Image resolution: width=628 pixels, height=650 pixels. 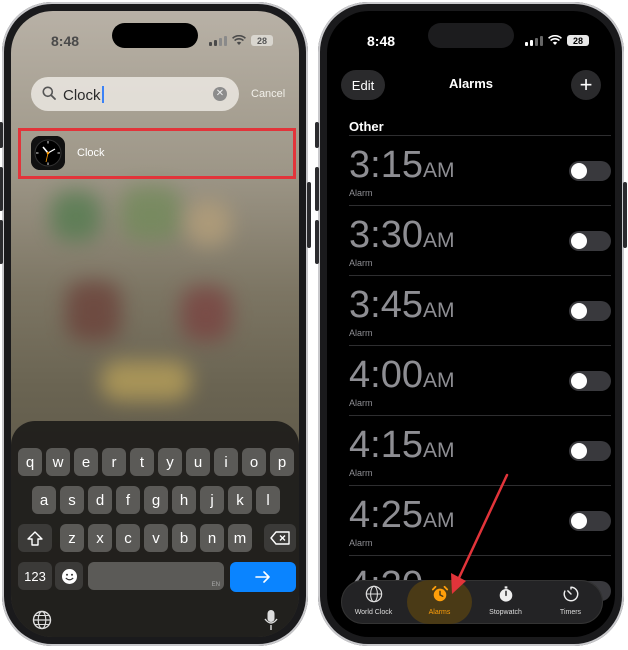 I want to click on tab-stopwatch: Stopwatch, so click(x=505, y=602).